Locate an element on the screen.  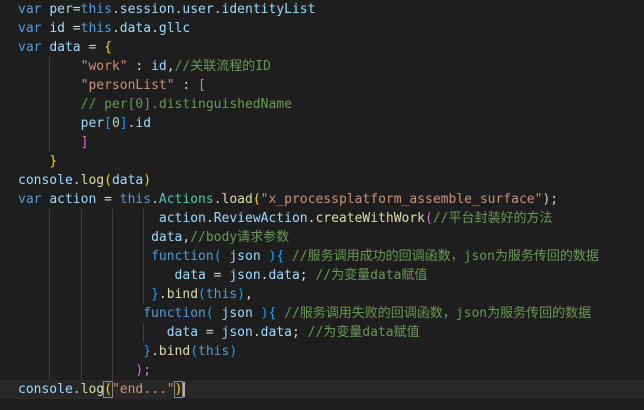
code-line-content: }.bind(this) is located at coordinates (127, 351).